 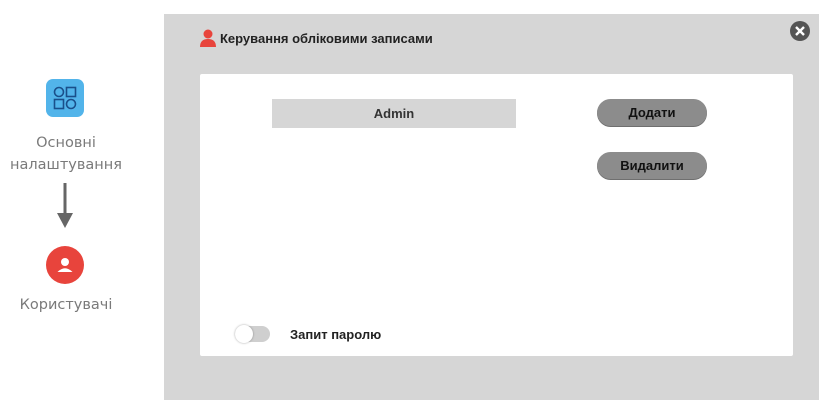 What do you see at coordinates (336, 334) in the screenshot?
I see `password-request-label: Запит паролю` at bounding box center [336, 334].